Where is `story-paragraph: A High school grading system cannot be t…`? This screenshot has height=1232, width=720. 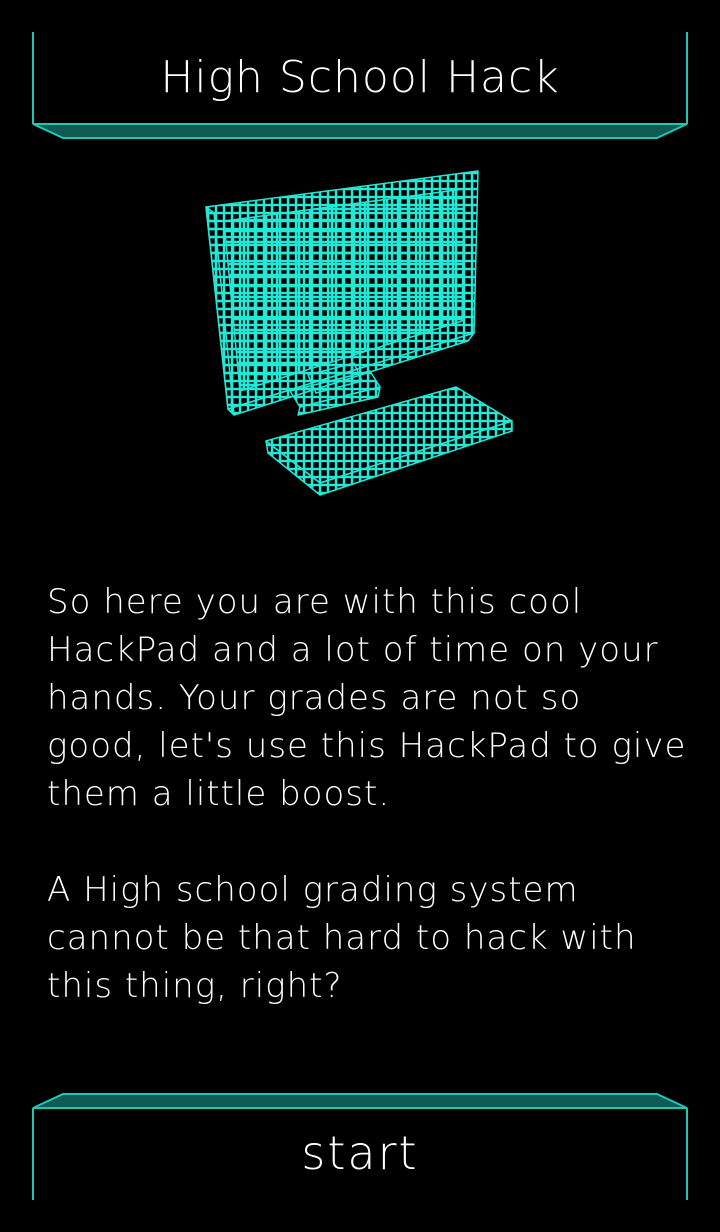 story-paragraph: A High school grading system cannot be t… is located at coordinates (342, 938).